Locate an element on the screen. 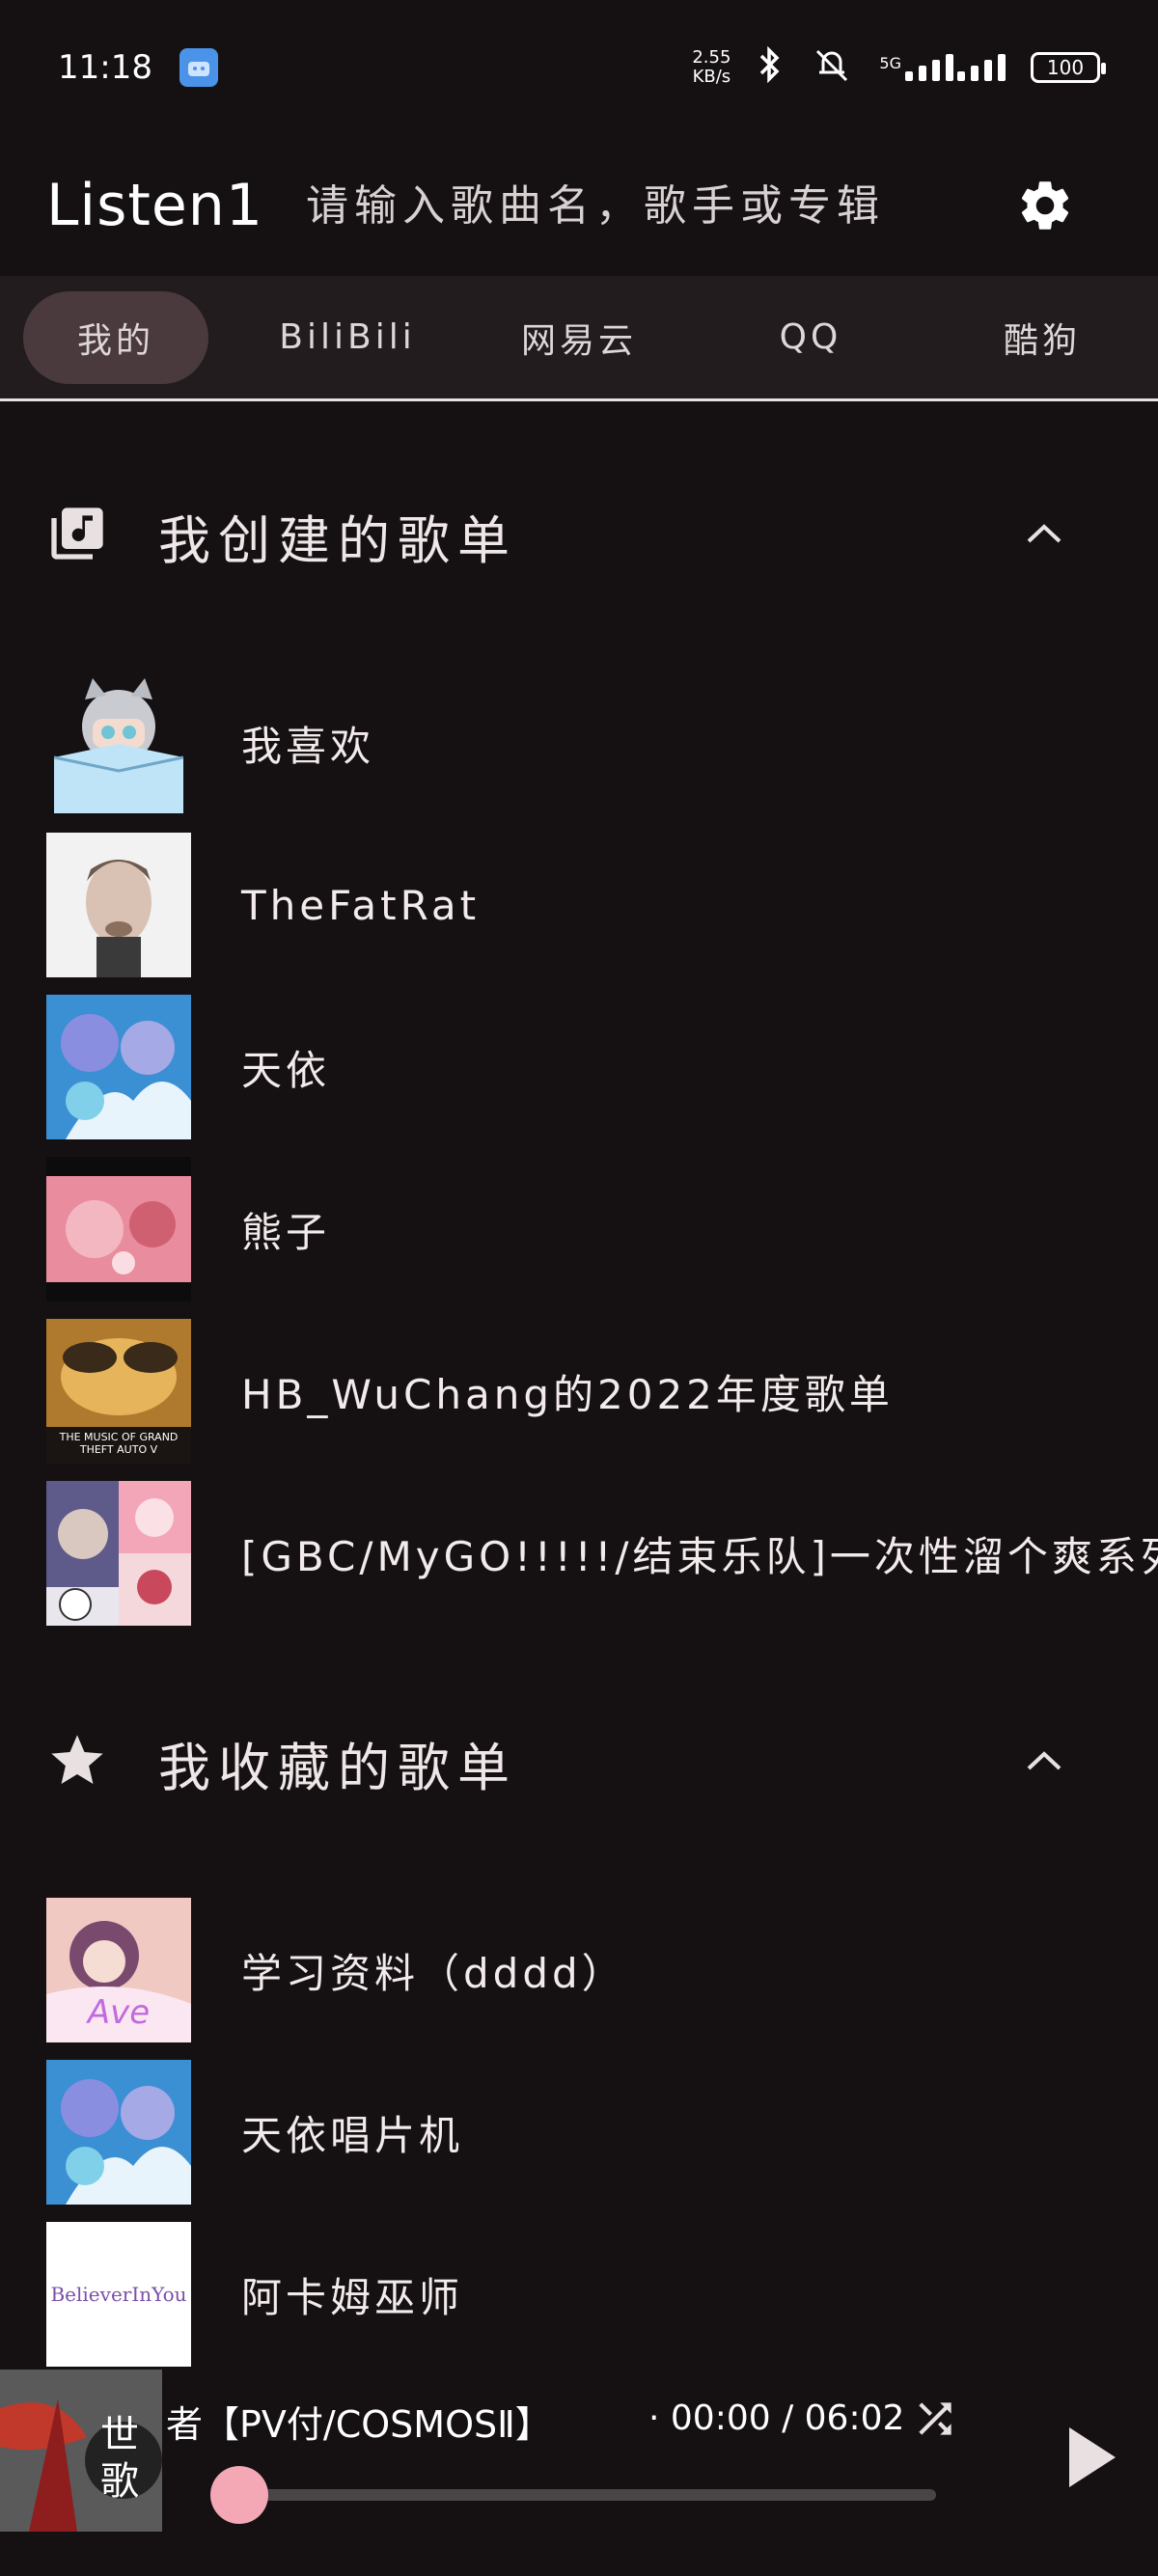 This screenshot has width=1158, height=2576. status-right: 2.55 KB/s 5G 100 is located at coordinates (899, 67).